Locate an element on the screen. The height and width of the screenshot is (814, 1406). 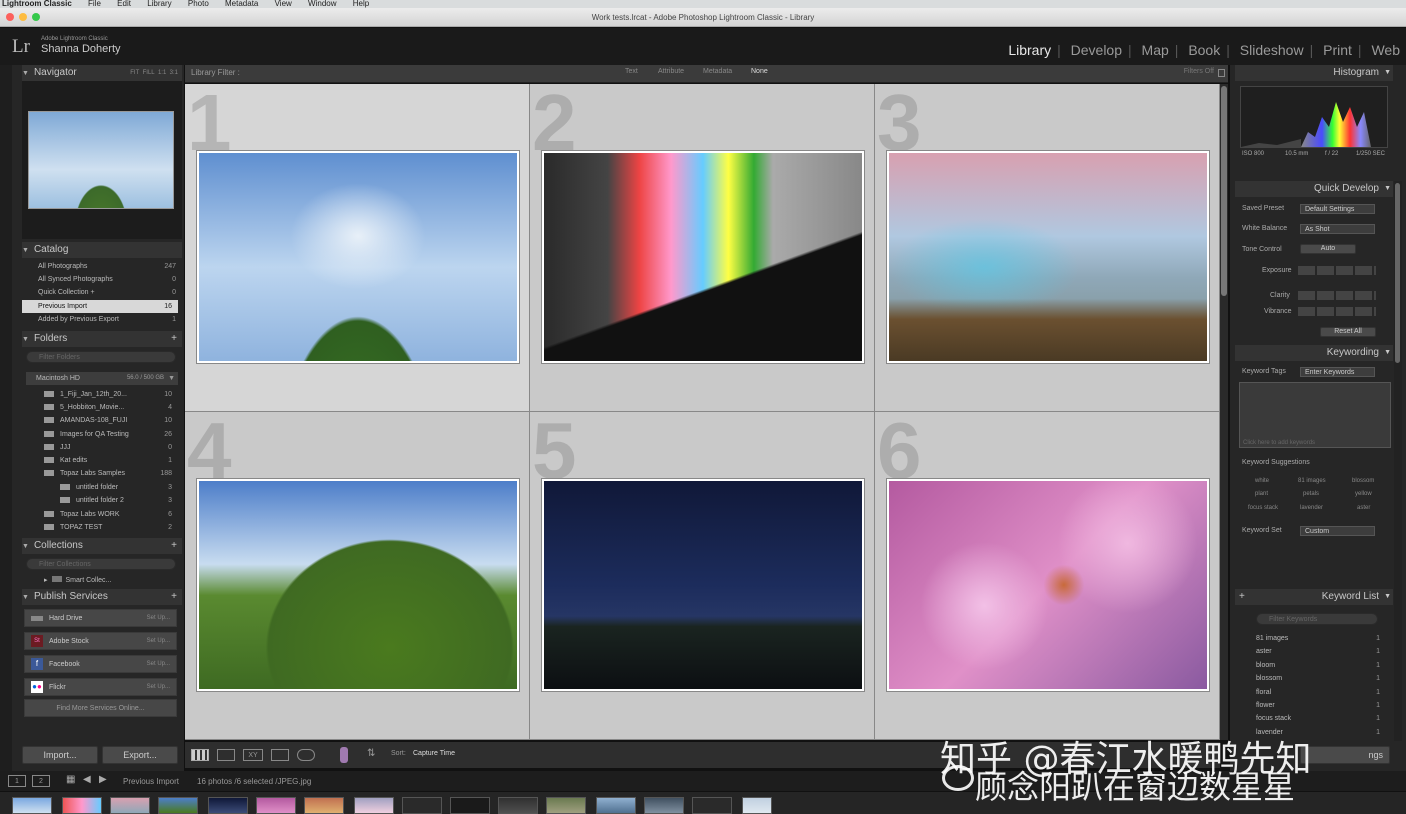
right-scrollbar is located at coordinates (1398, 461).